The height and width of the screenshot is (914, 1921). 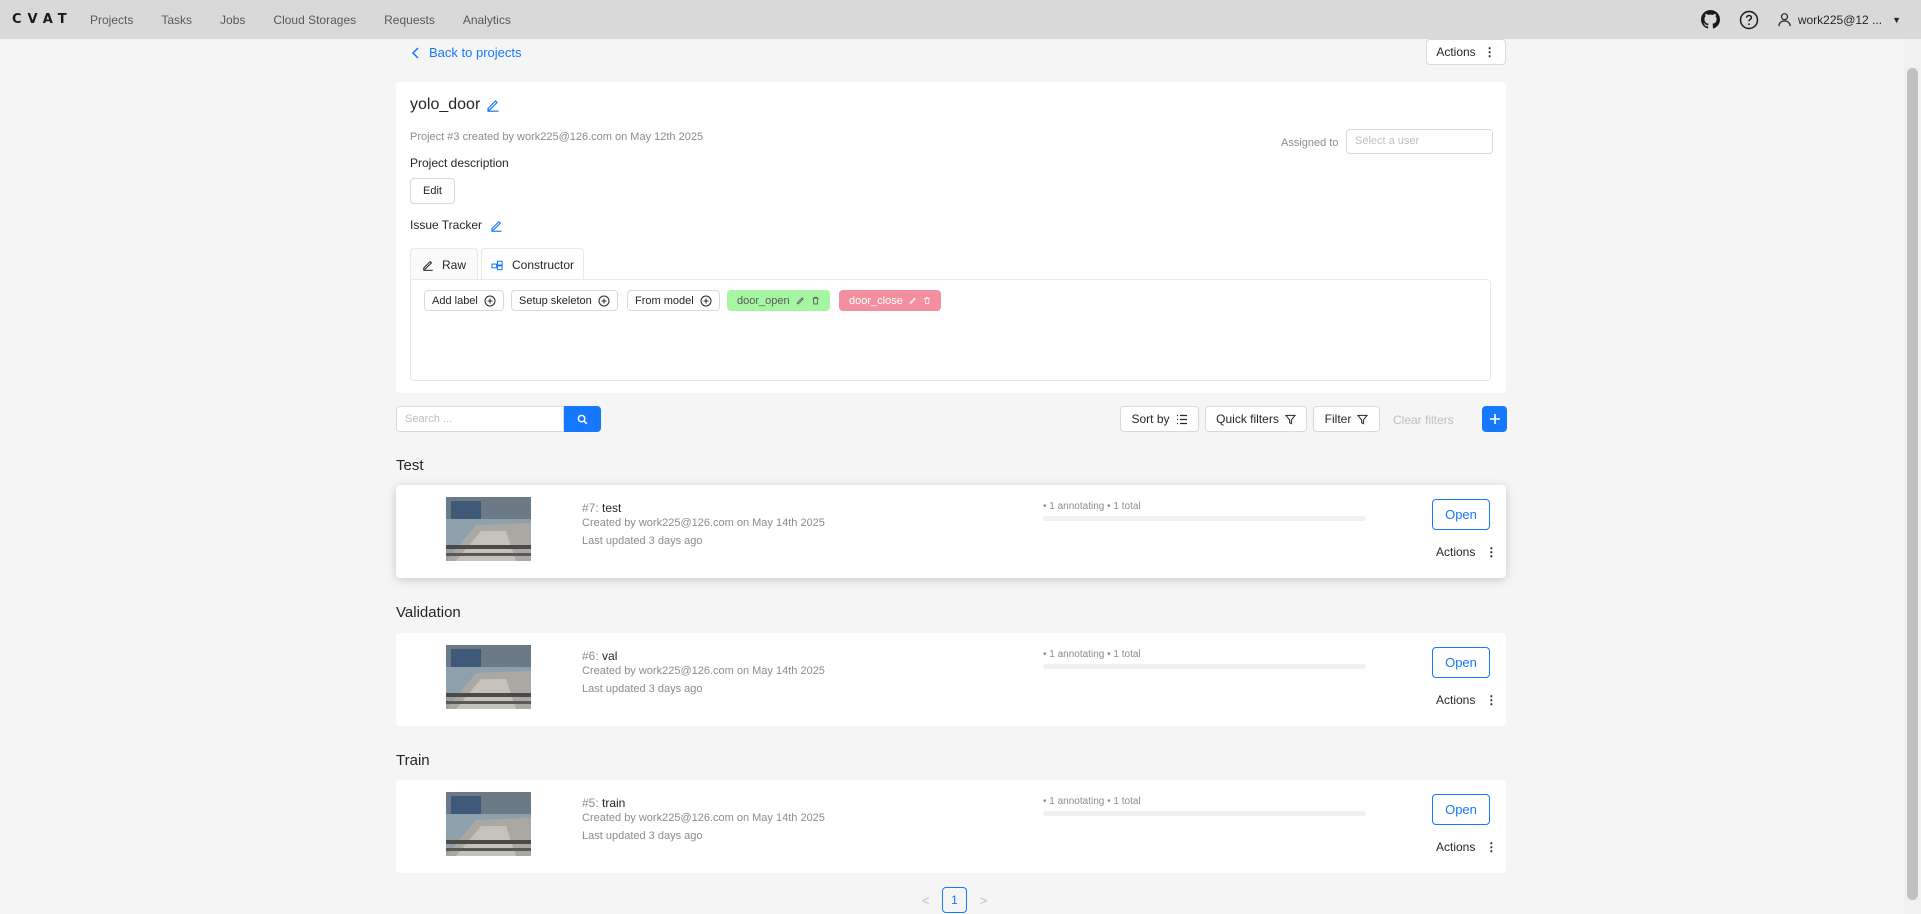 What do you see at coordinates (459, 163) in the screenshot?
I see `project-description-label: Project description` at bounding box center [459, 163].